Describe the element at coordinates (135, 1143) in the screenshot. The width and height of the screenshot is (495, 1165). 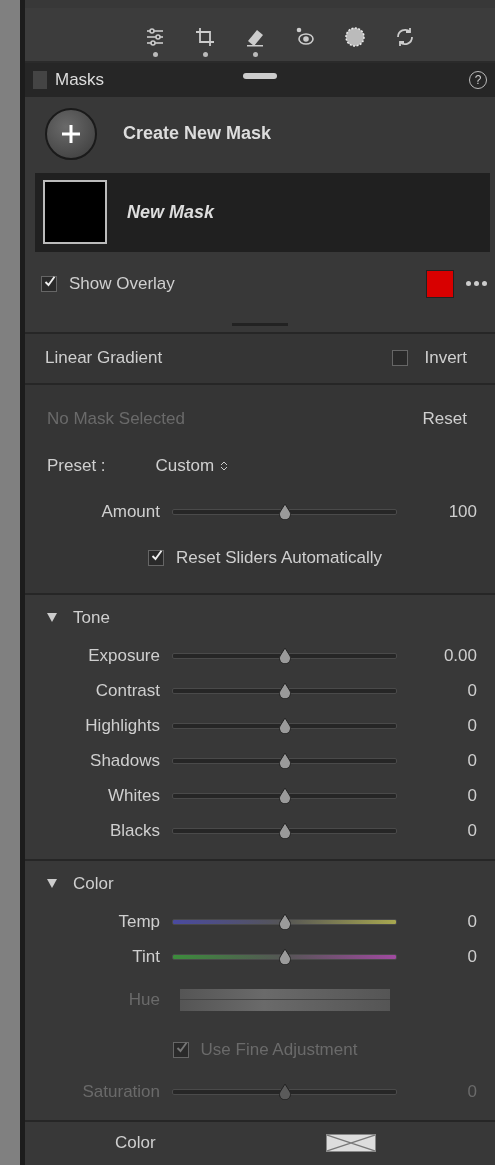
I see `color-label: Color` at that location.